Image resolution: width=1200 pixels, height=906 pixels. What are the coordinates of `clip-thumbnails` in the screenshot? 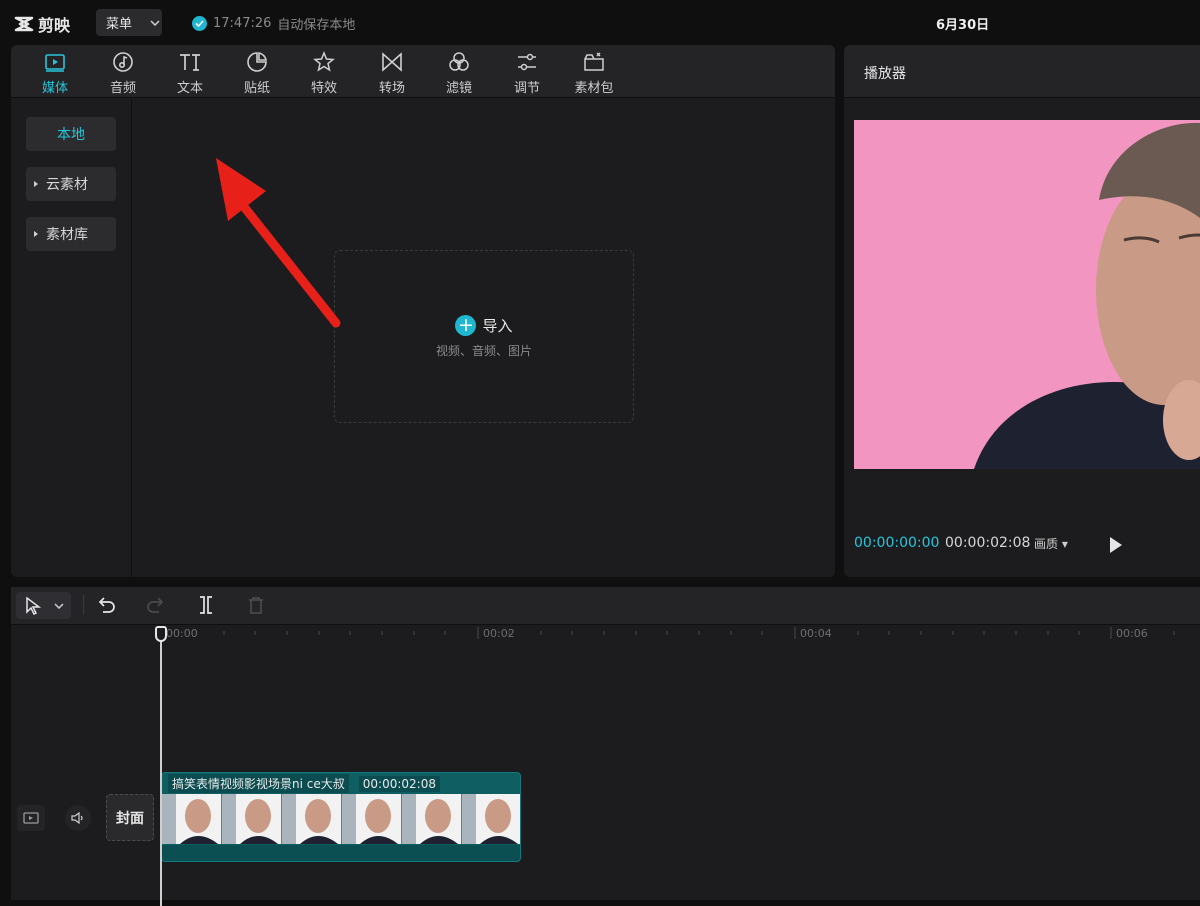 It's located at (341, 819).